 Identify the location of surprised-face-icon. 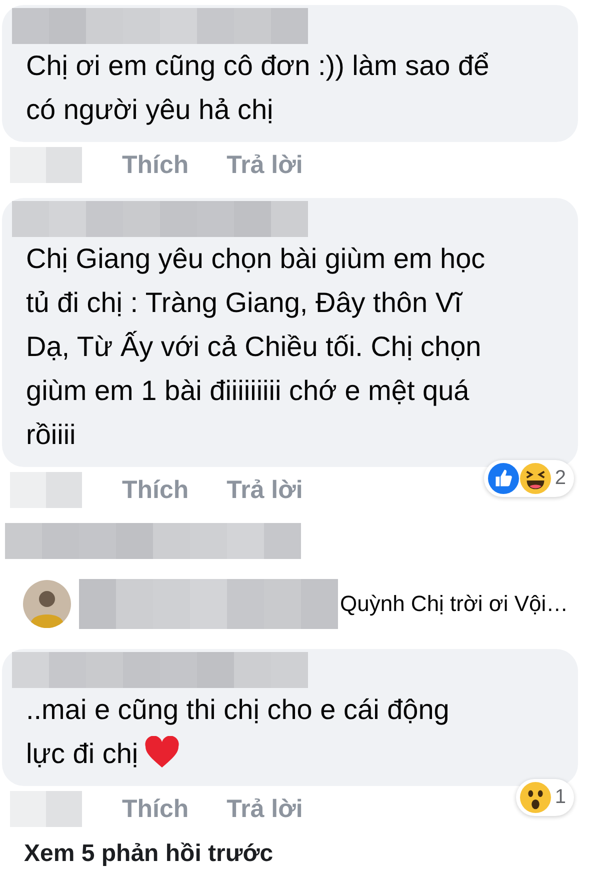
(535, 797).